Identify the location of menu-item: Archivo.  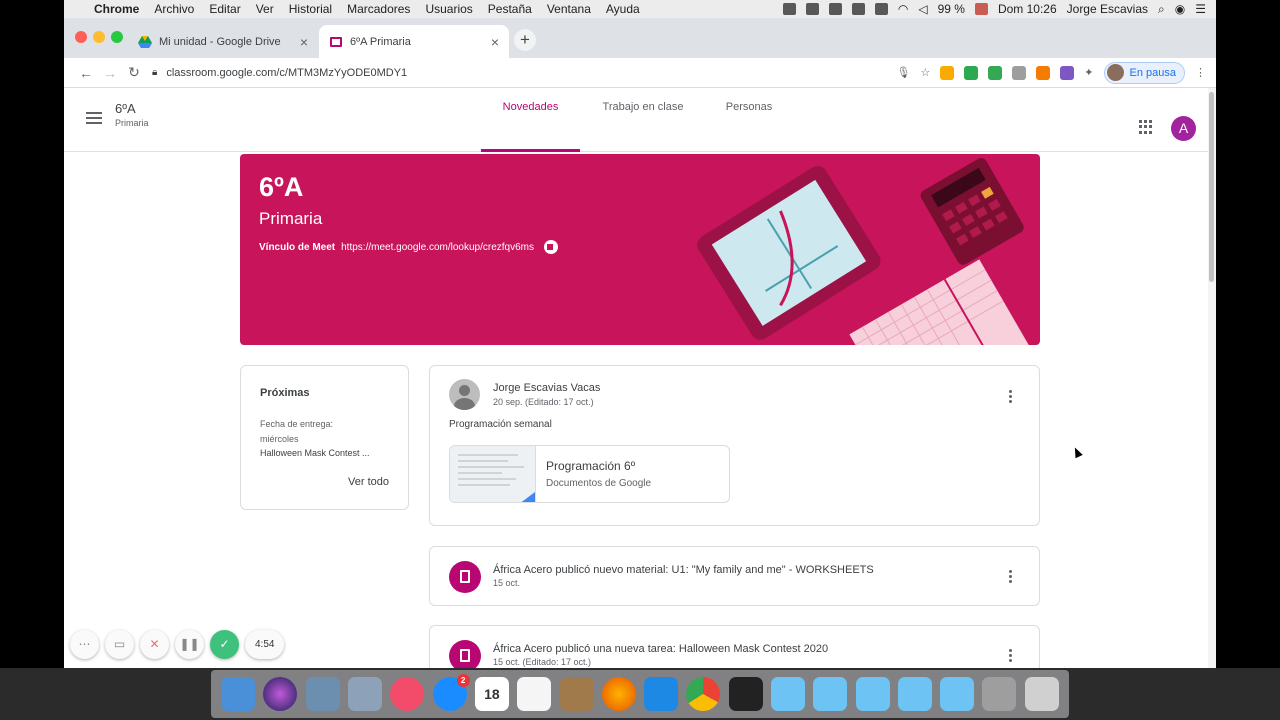
(174, 9).